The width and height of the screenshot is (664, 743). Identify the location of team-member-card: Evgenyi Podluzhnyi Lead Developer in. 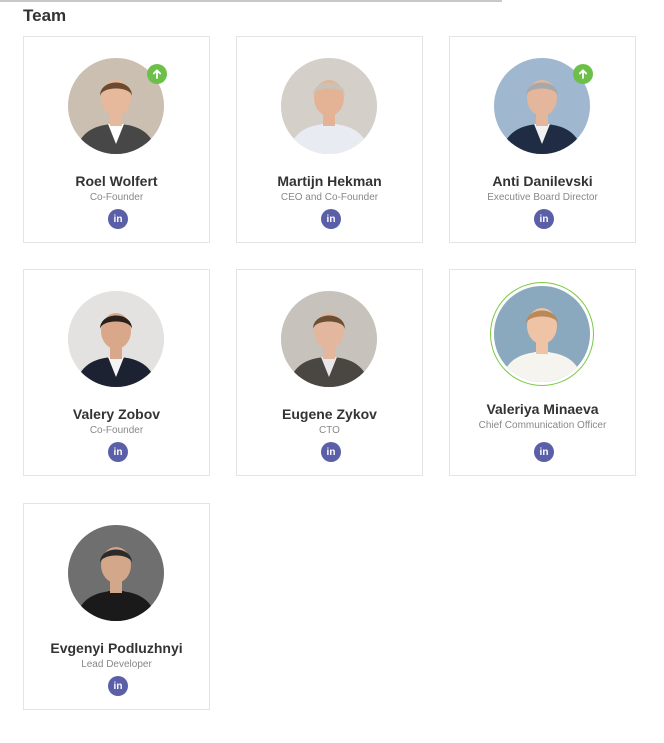
(116, 606).